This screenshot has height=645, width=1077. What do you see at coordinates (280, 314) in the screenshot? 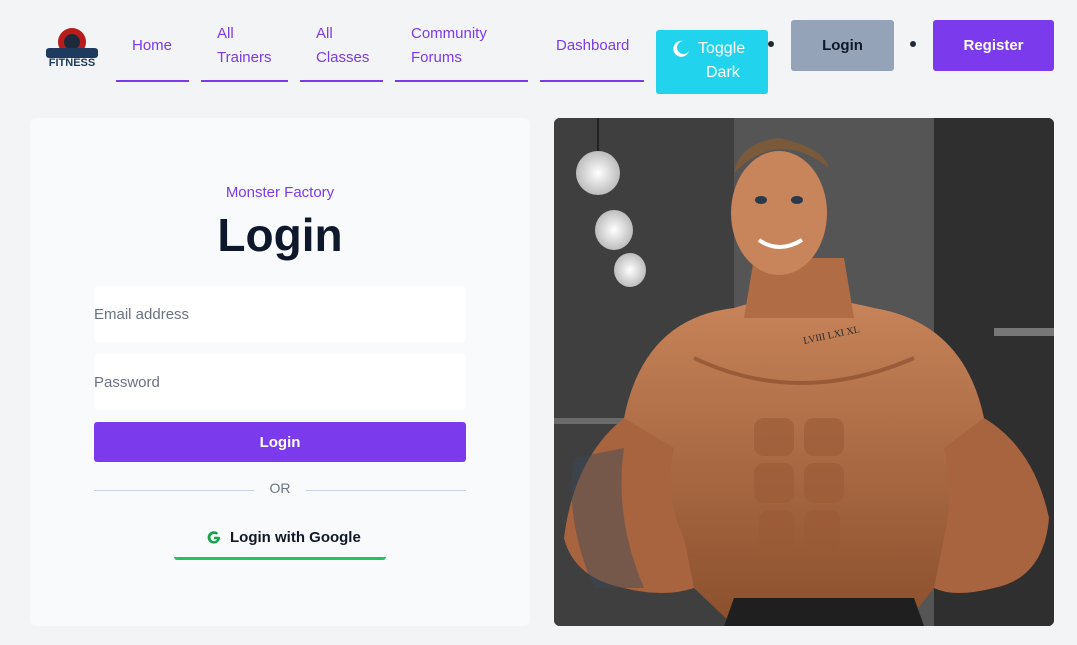
I see `email-field` at bounding box center [280, 314].